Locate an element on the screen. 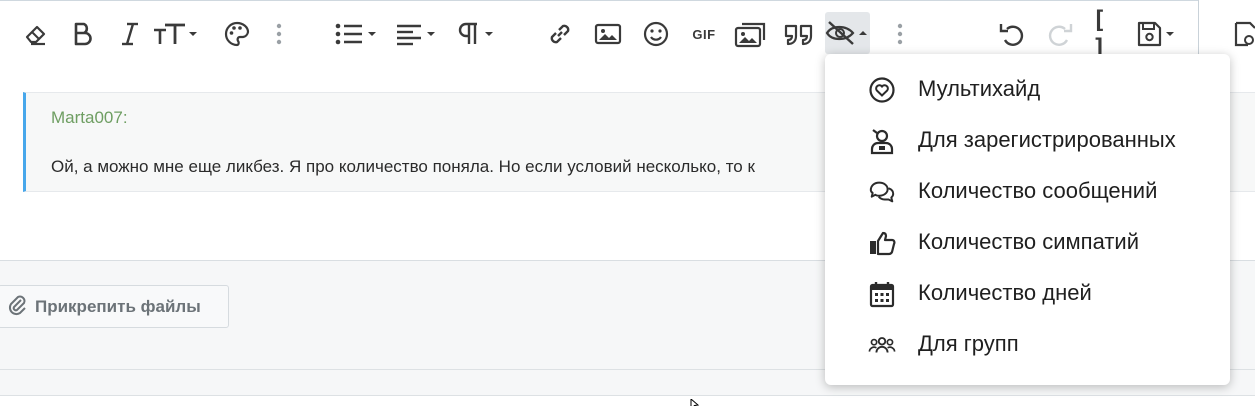 This screenshot has height=406, width=1255. comments-icon is located at coordinates (882, 192).